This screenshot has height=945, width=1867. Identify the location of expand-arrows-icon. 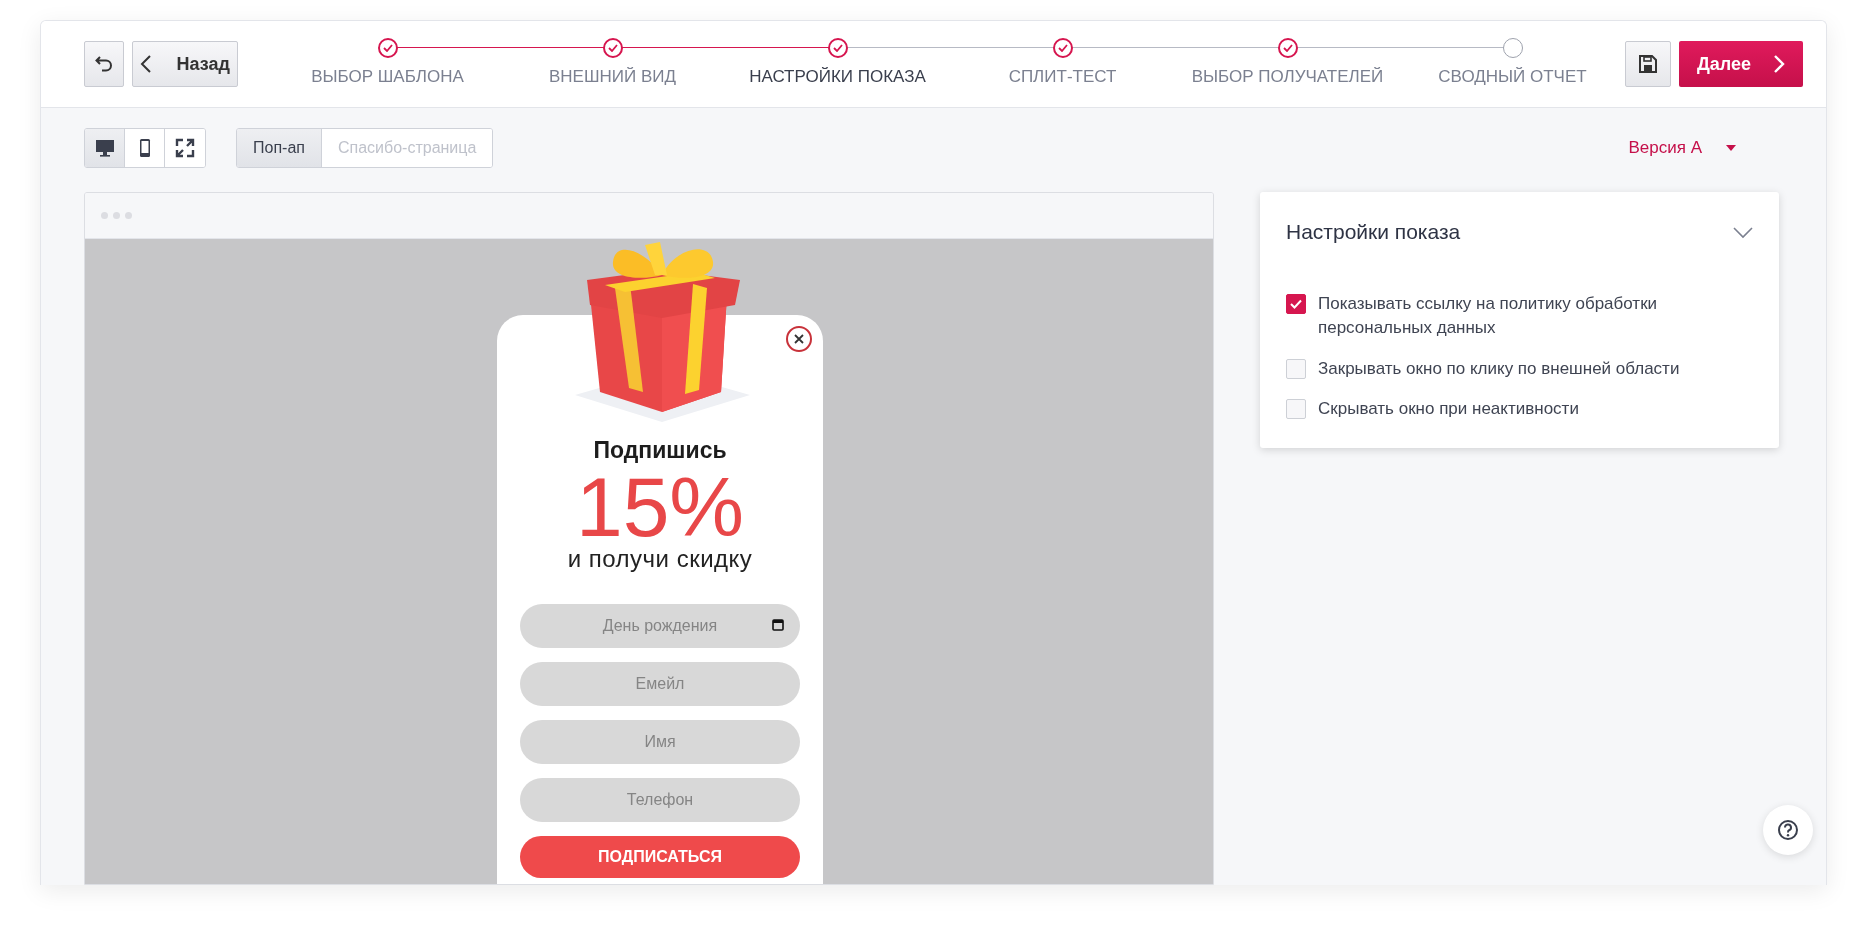
(185, 148).